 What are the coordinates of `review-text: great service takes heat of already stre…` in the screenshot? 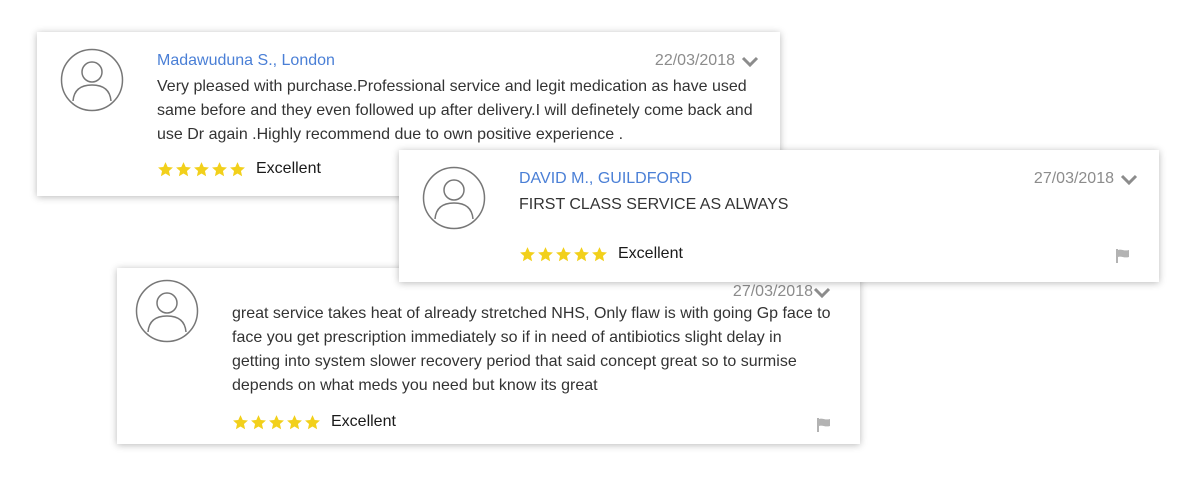 It's located at (531, 349).